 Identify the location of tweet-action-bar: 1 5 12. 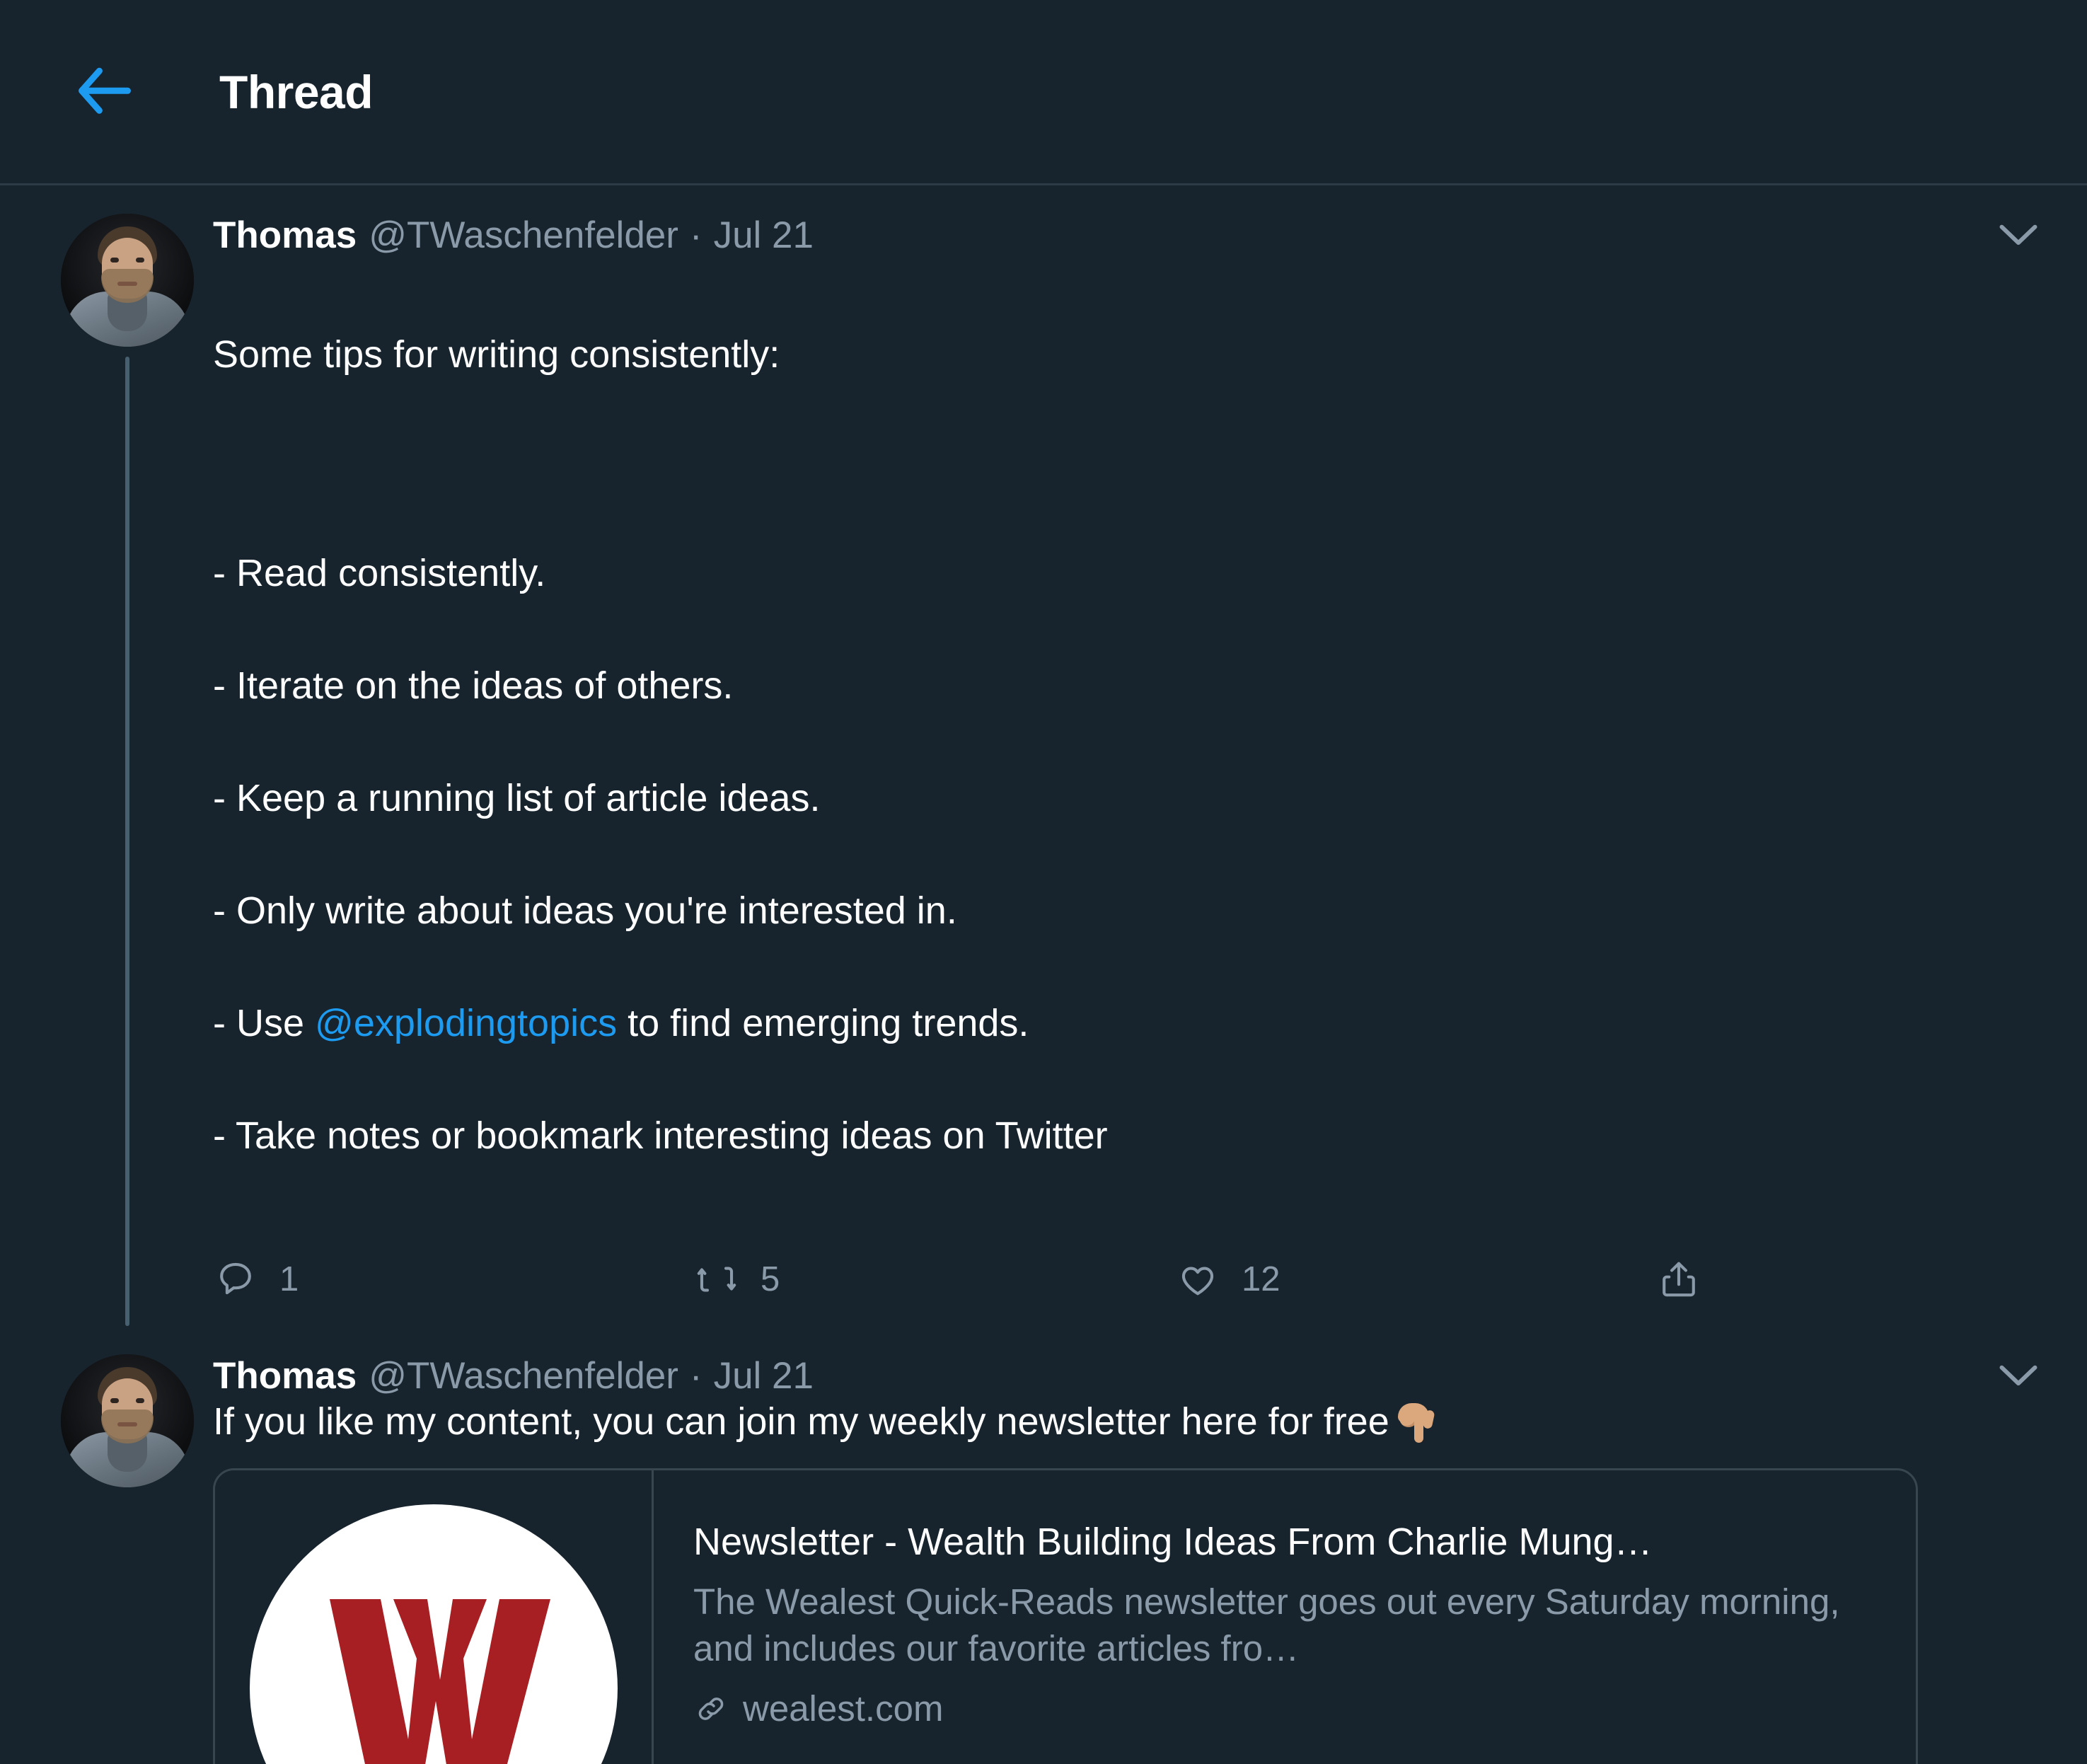
(991, 1291).